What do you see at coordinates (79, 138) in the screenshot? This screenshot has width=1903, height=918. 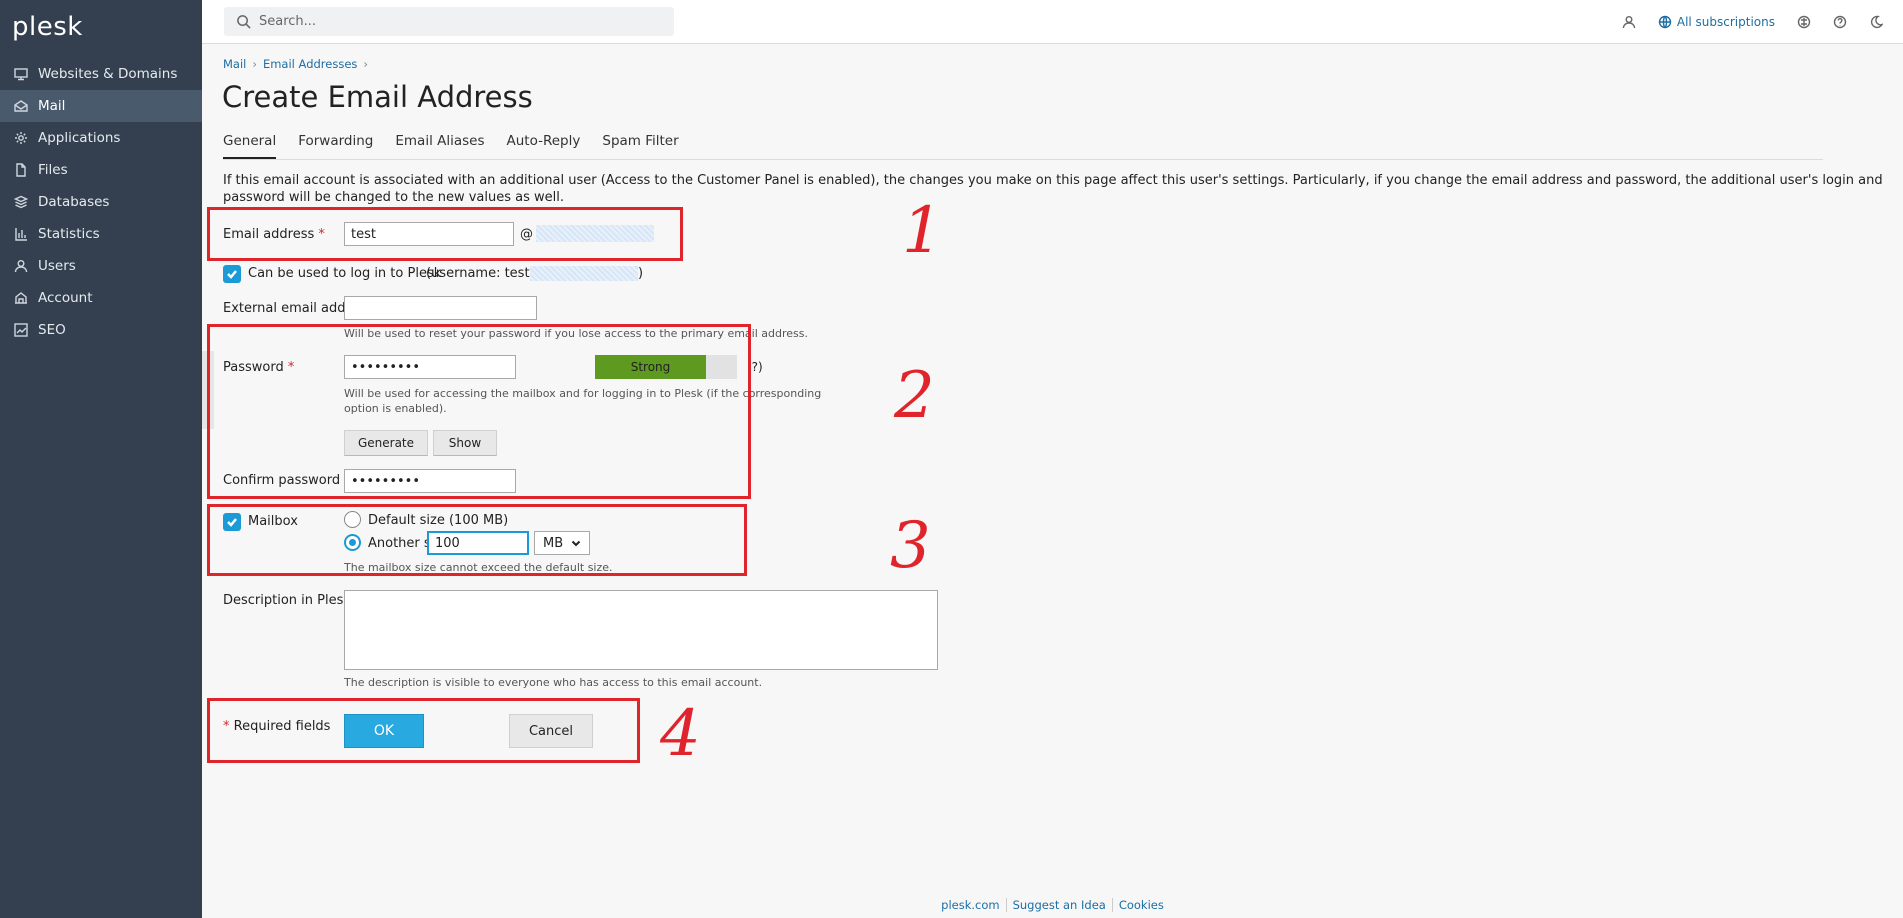 I see `sidebar-item-label: Applications` at bounding box center [79, 138].